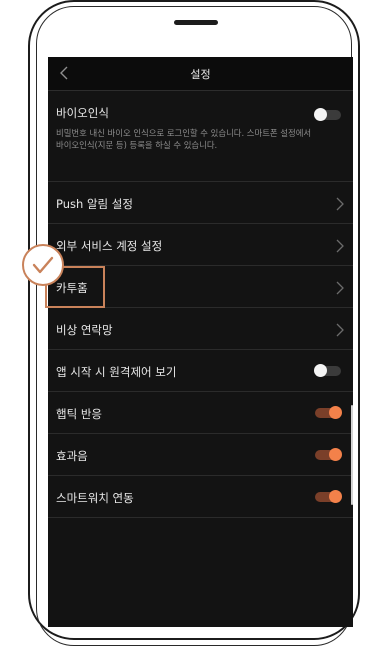  I want to click on haptic-toggle, so click(328, 412).